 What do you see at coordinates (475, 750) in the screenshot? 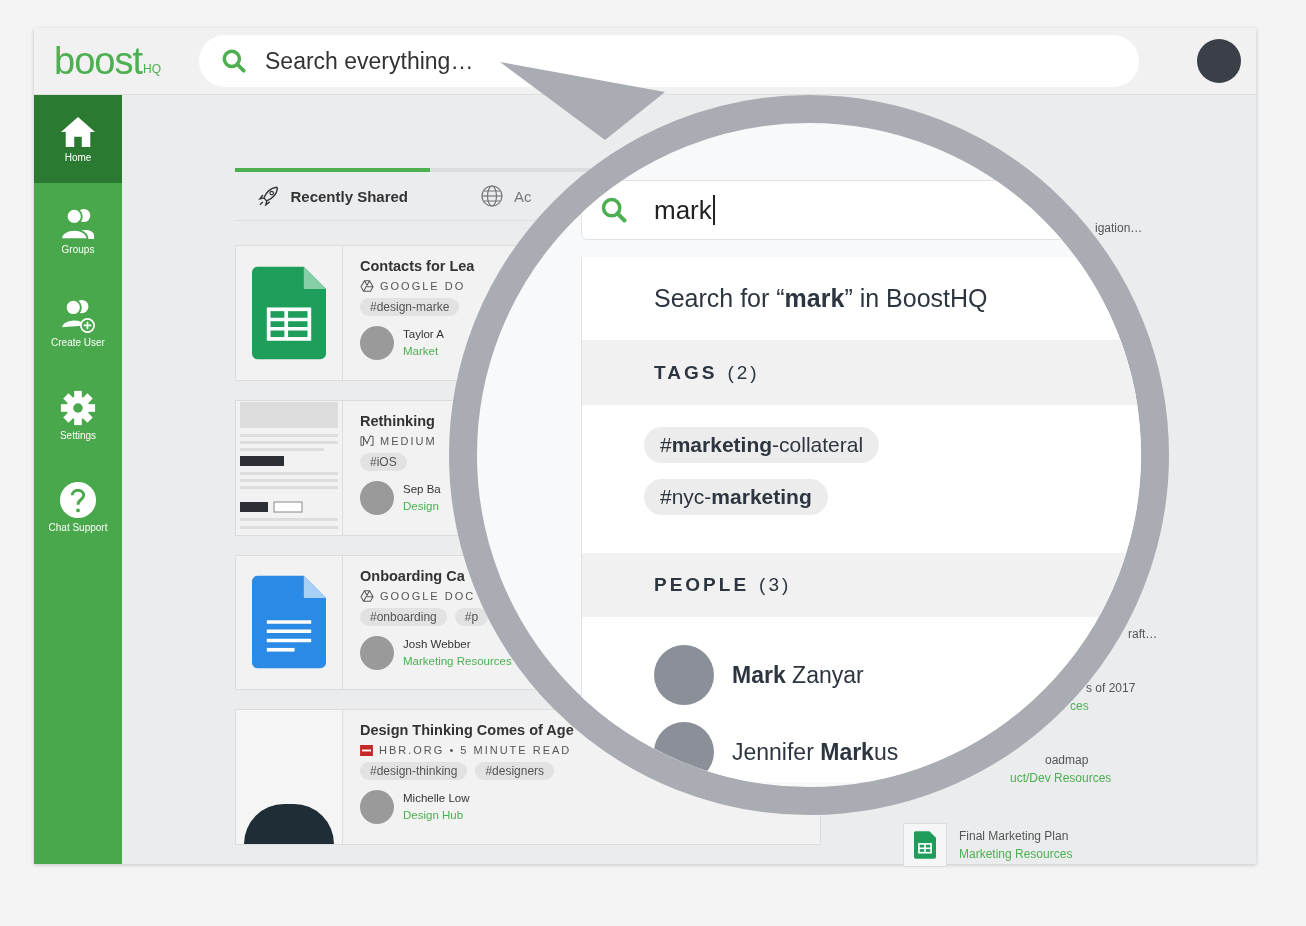
I see `source-label: HBR.ORG • 5 MINUTE READ` at bounding box center [475, 750].